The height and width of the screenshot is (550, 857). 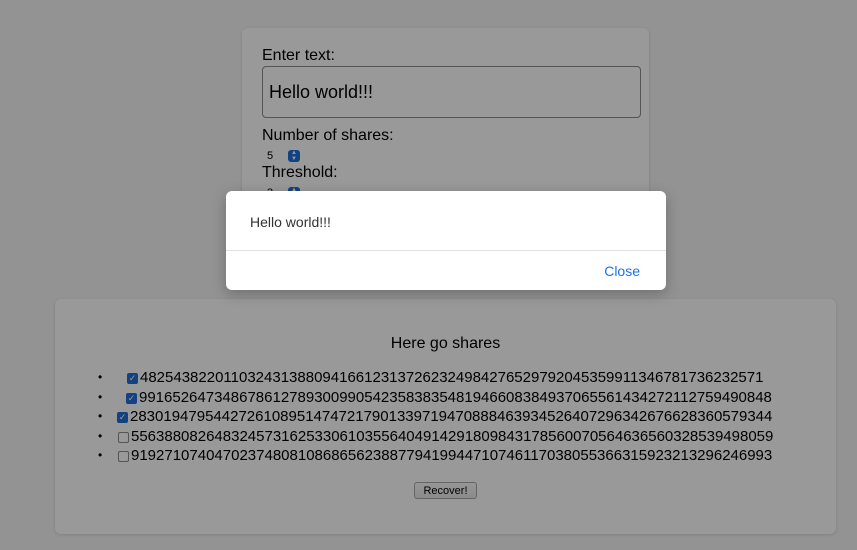 I want to click on dialog-message: Hello world!!!, so click(x=290, y=222).